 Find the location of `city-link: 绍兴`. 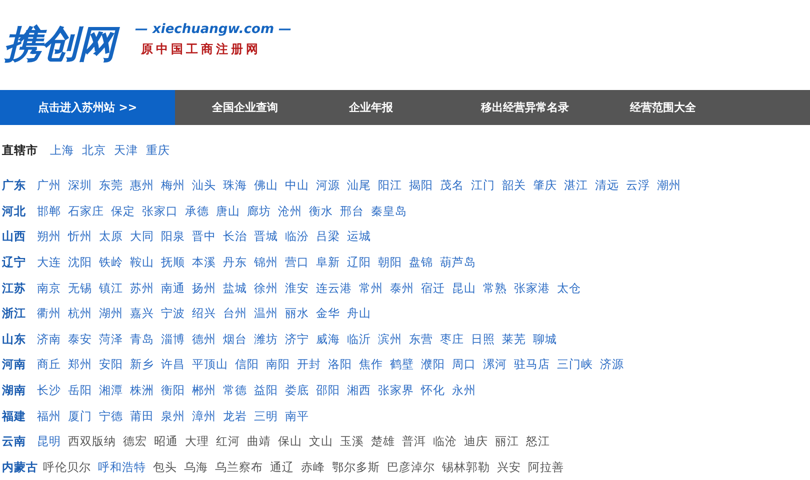

city-link: 绍兴 is located at coordinates (204, 314).